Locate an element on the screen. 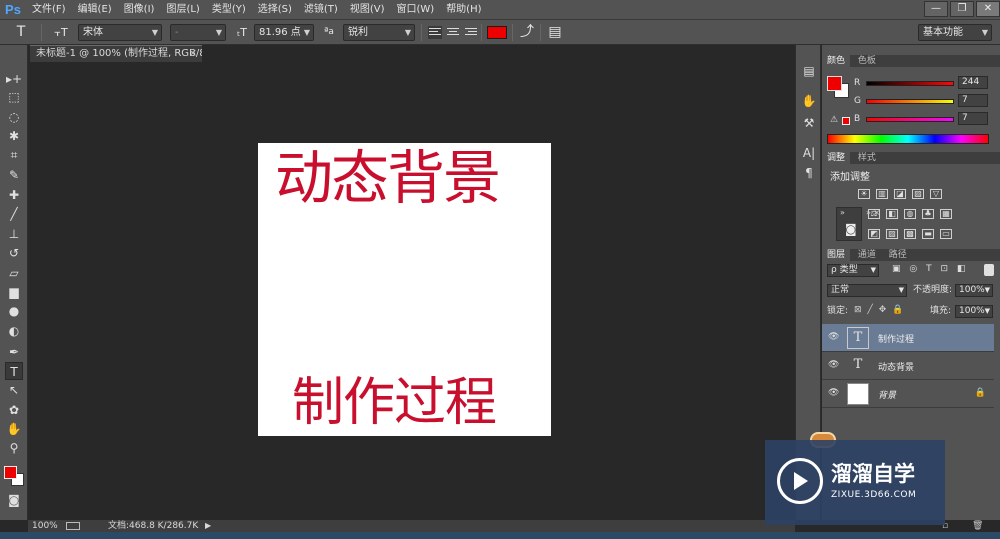  tab-adjustments: 调整 is located at coordinates (836, 158).